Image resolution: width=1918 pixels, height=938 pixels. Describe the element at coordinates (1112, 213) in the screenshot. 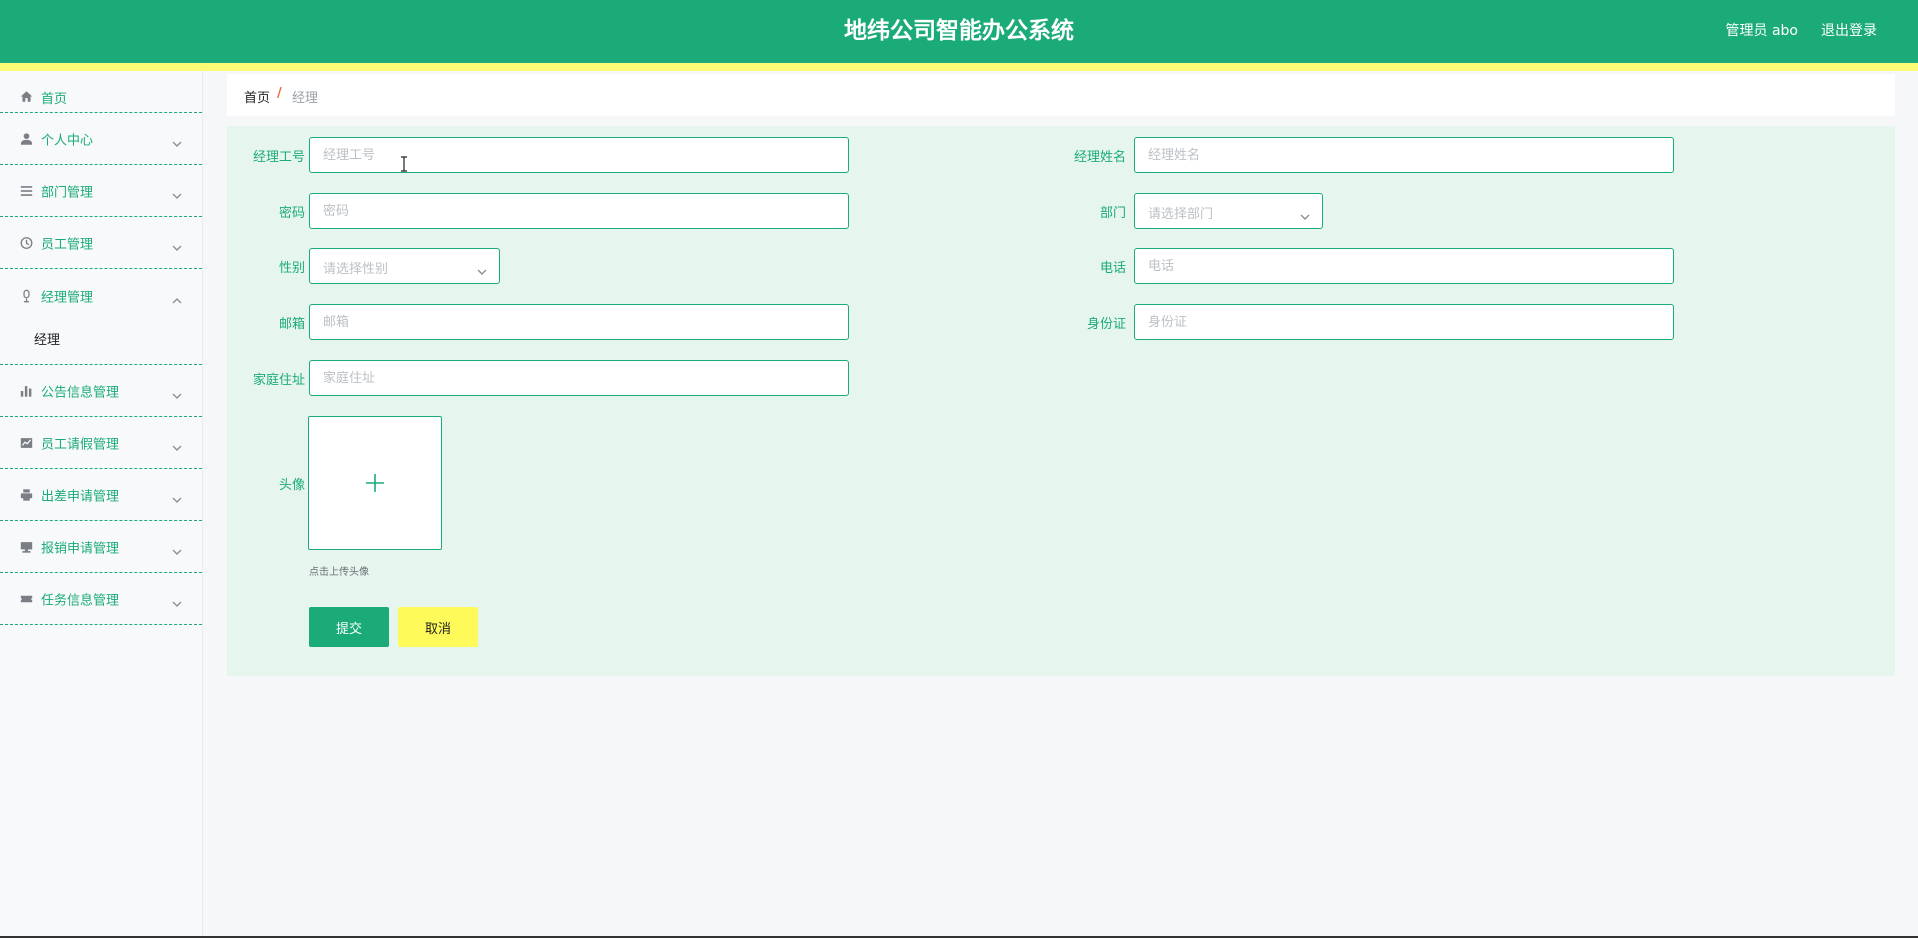

I see `department-label: 部门` at that location.